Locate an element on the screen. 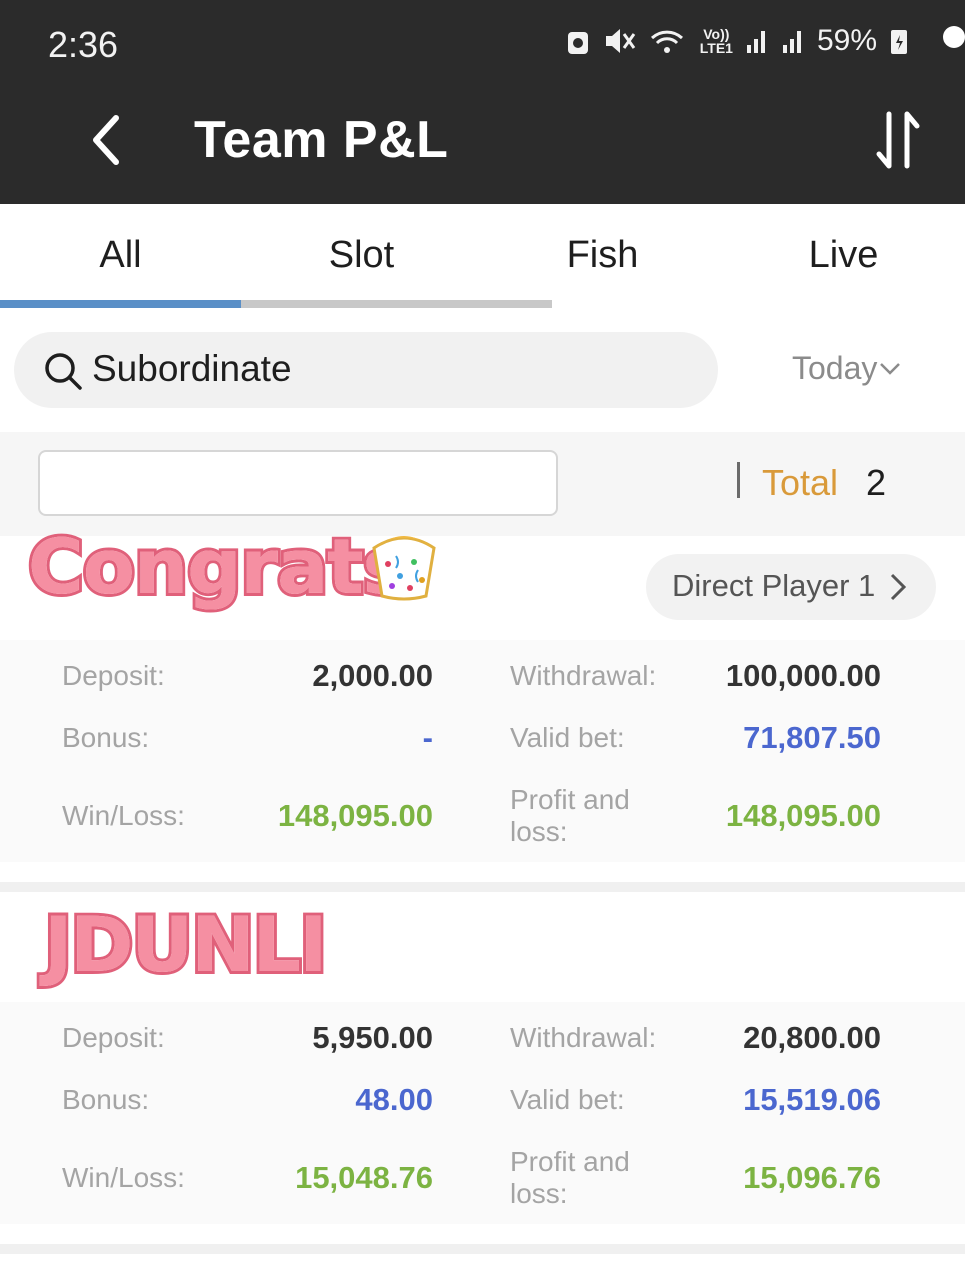 The width and height of the screenshot is (965, 1280). tab-live: Live is located at coordinates (843, 255).